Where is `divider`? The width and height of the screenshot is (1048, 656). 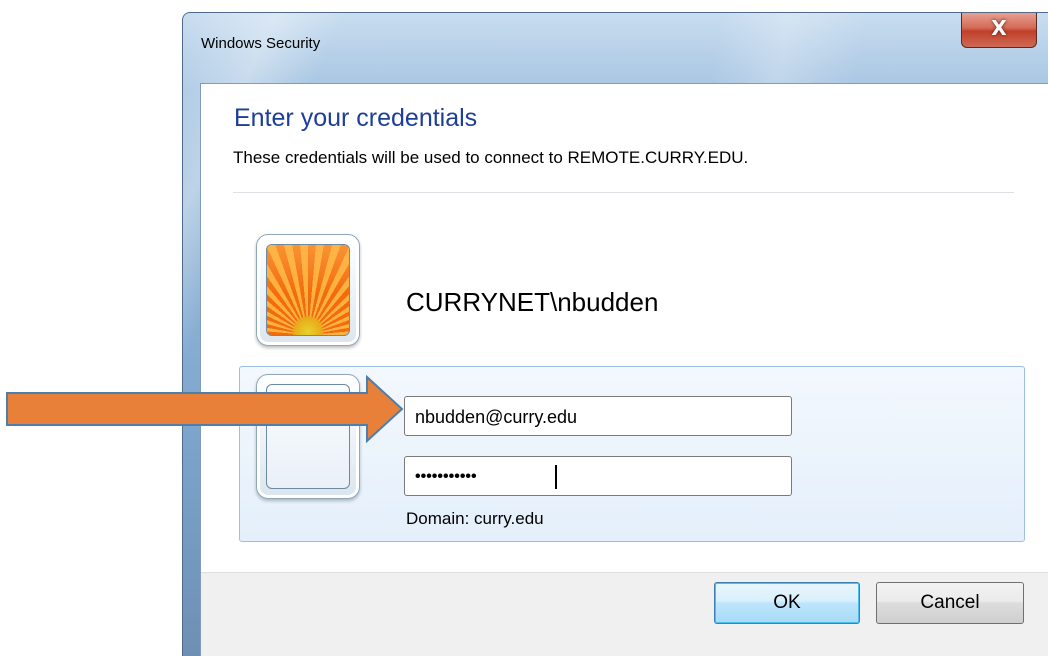 divider is located at coordinates (623, 192).